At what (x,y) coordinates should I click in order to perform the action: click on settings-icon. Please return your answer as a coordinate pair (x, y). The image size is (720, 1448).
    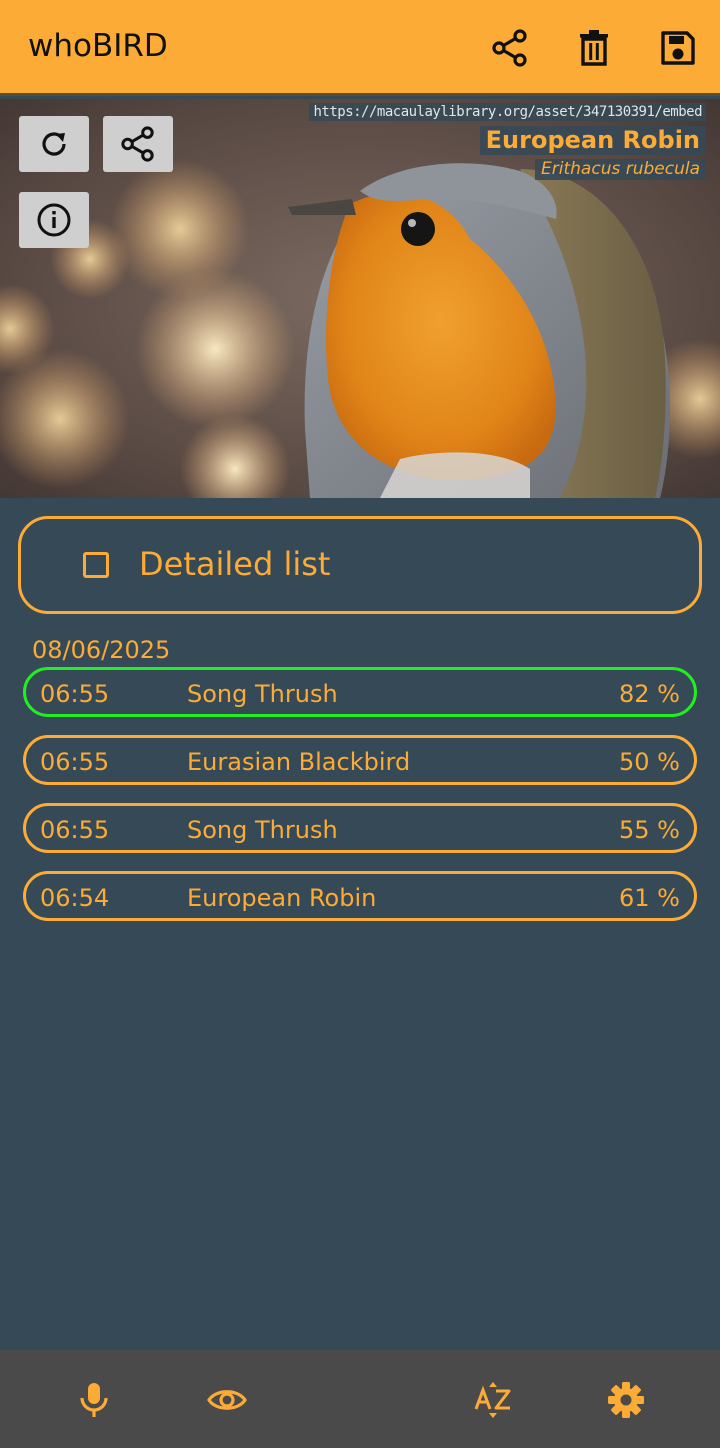
    Looking at the image, I should click on (626, 1400).